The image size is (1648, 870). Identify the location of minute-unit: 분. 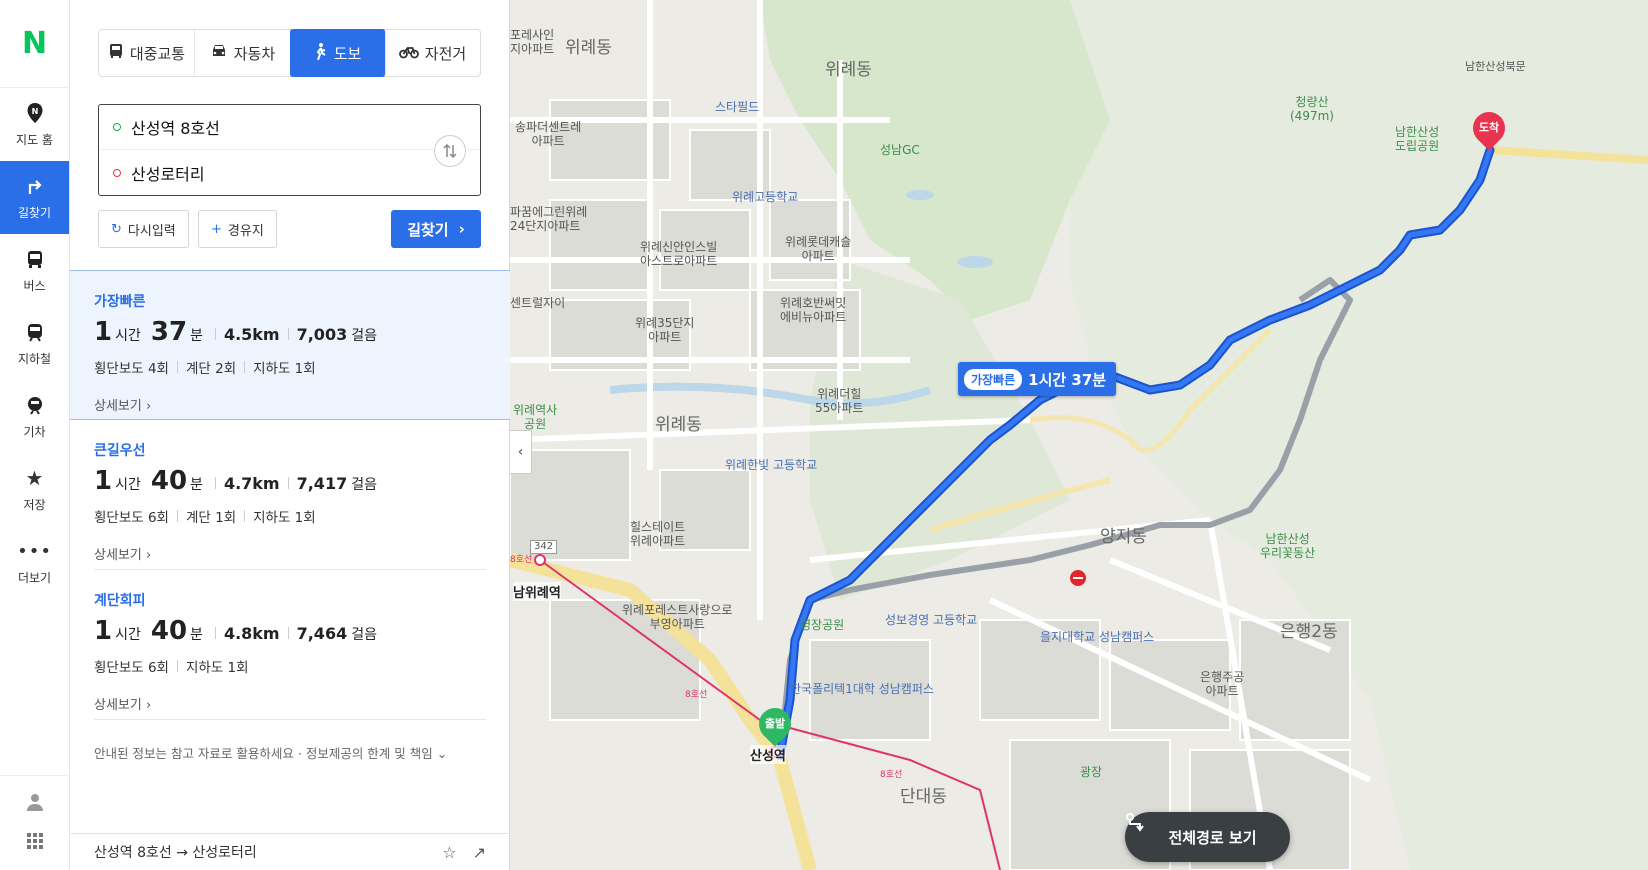
(196, 485).